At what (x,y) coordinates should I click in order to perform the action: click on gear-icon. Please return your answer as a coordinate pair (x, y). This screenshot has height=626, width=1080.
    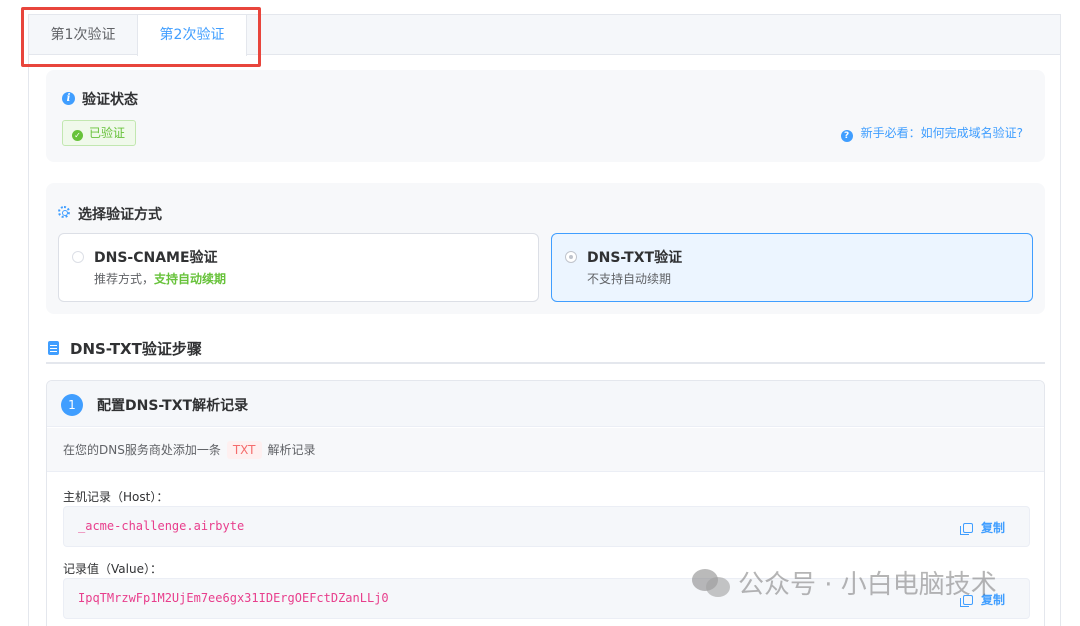
    Looking at the image, I should click on (64, 212).